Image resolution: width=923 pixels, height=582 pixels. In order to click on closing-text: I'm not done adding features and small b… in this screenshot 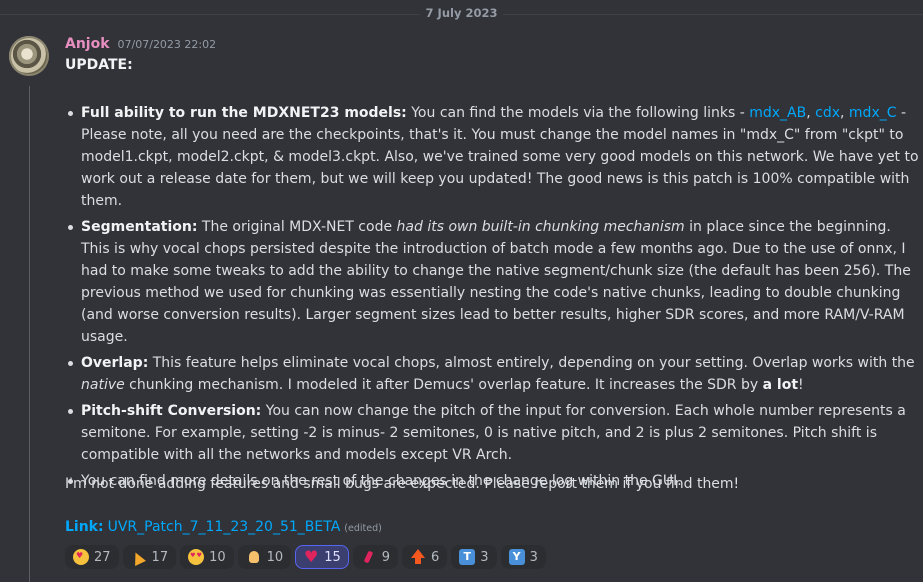, I will do `click(402, 484)`.